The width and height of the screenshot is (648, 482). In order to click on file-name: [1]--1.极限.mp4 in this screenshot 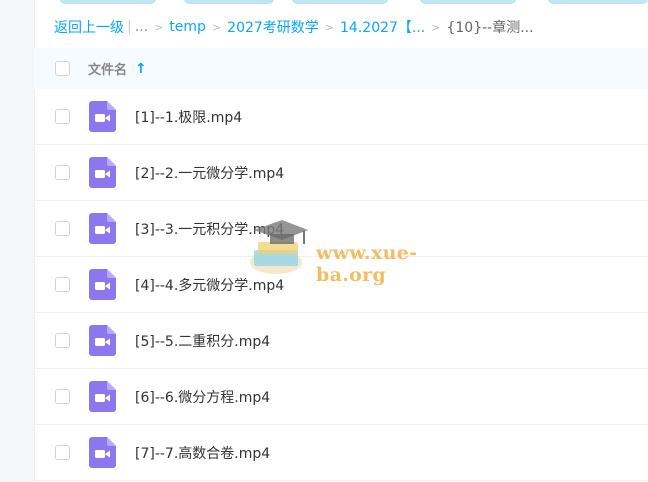, I will do `click(188, 117)`.